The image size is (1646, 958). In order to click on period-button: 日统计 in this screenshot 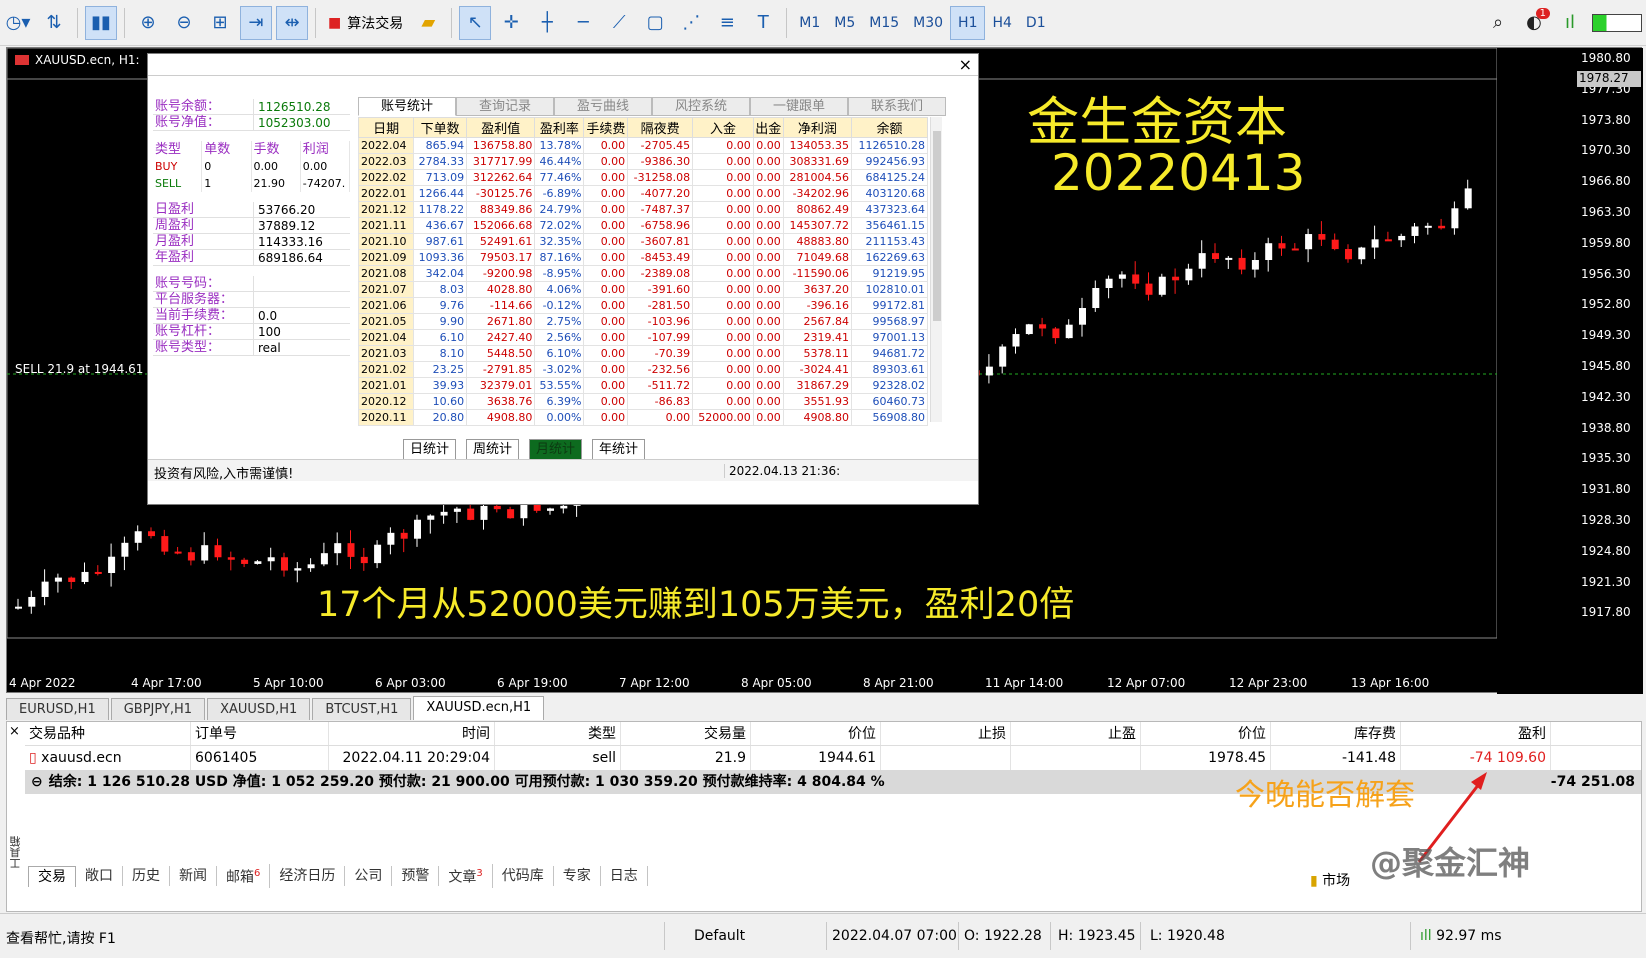, I will do `click(430, 449)`.